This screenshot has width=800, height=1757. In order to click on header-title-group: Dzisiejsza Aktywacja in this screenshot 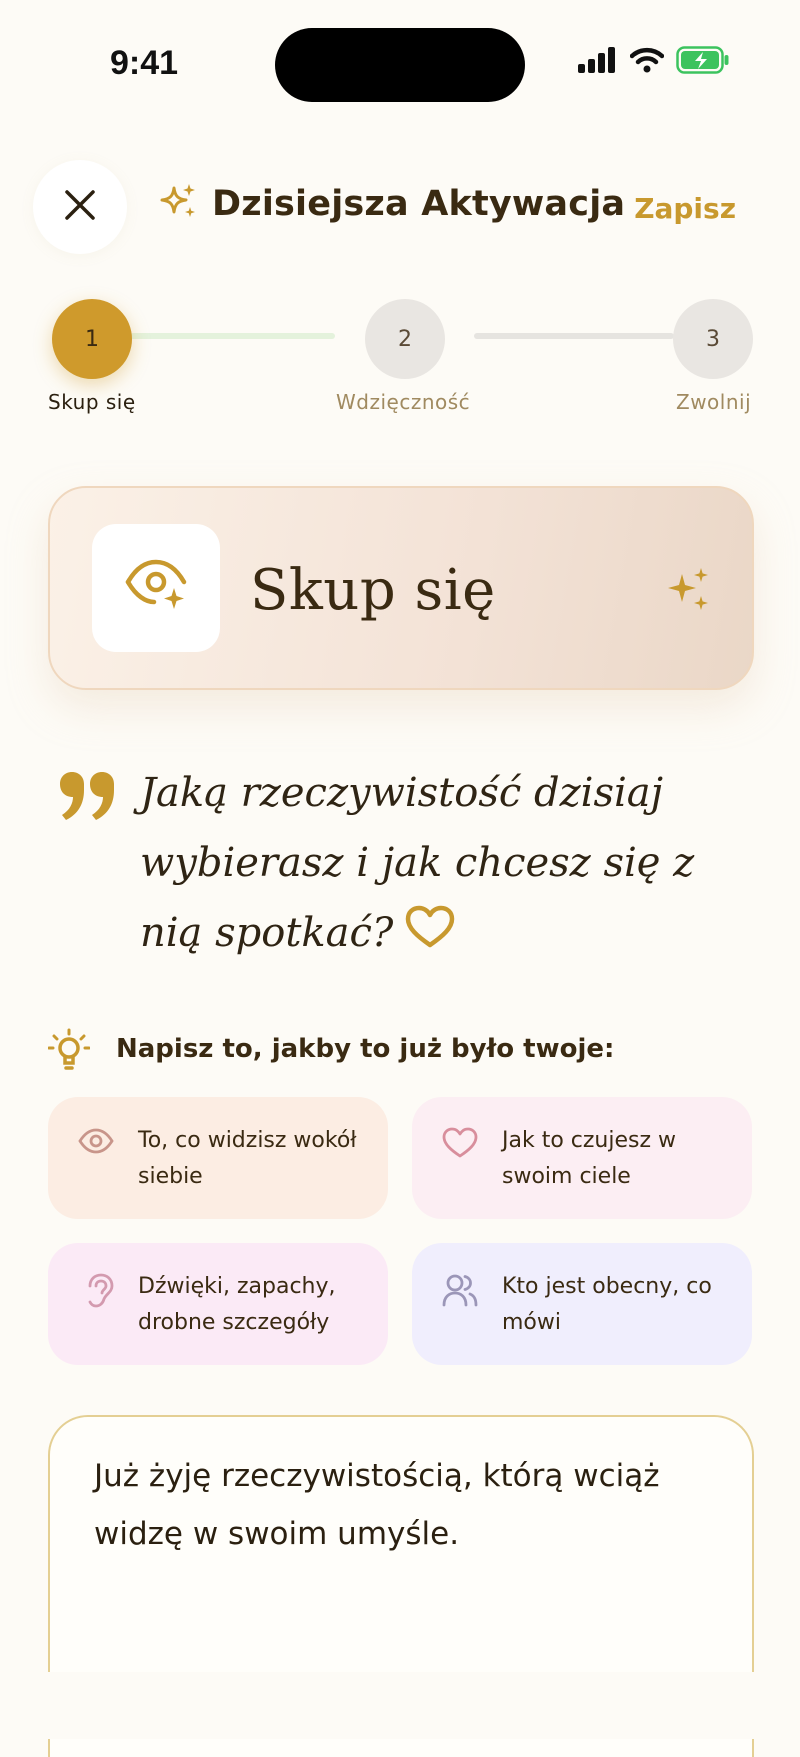, I will do `click(391, 204)`.